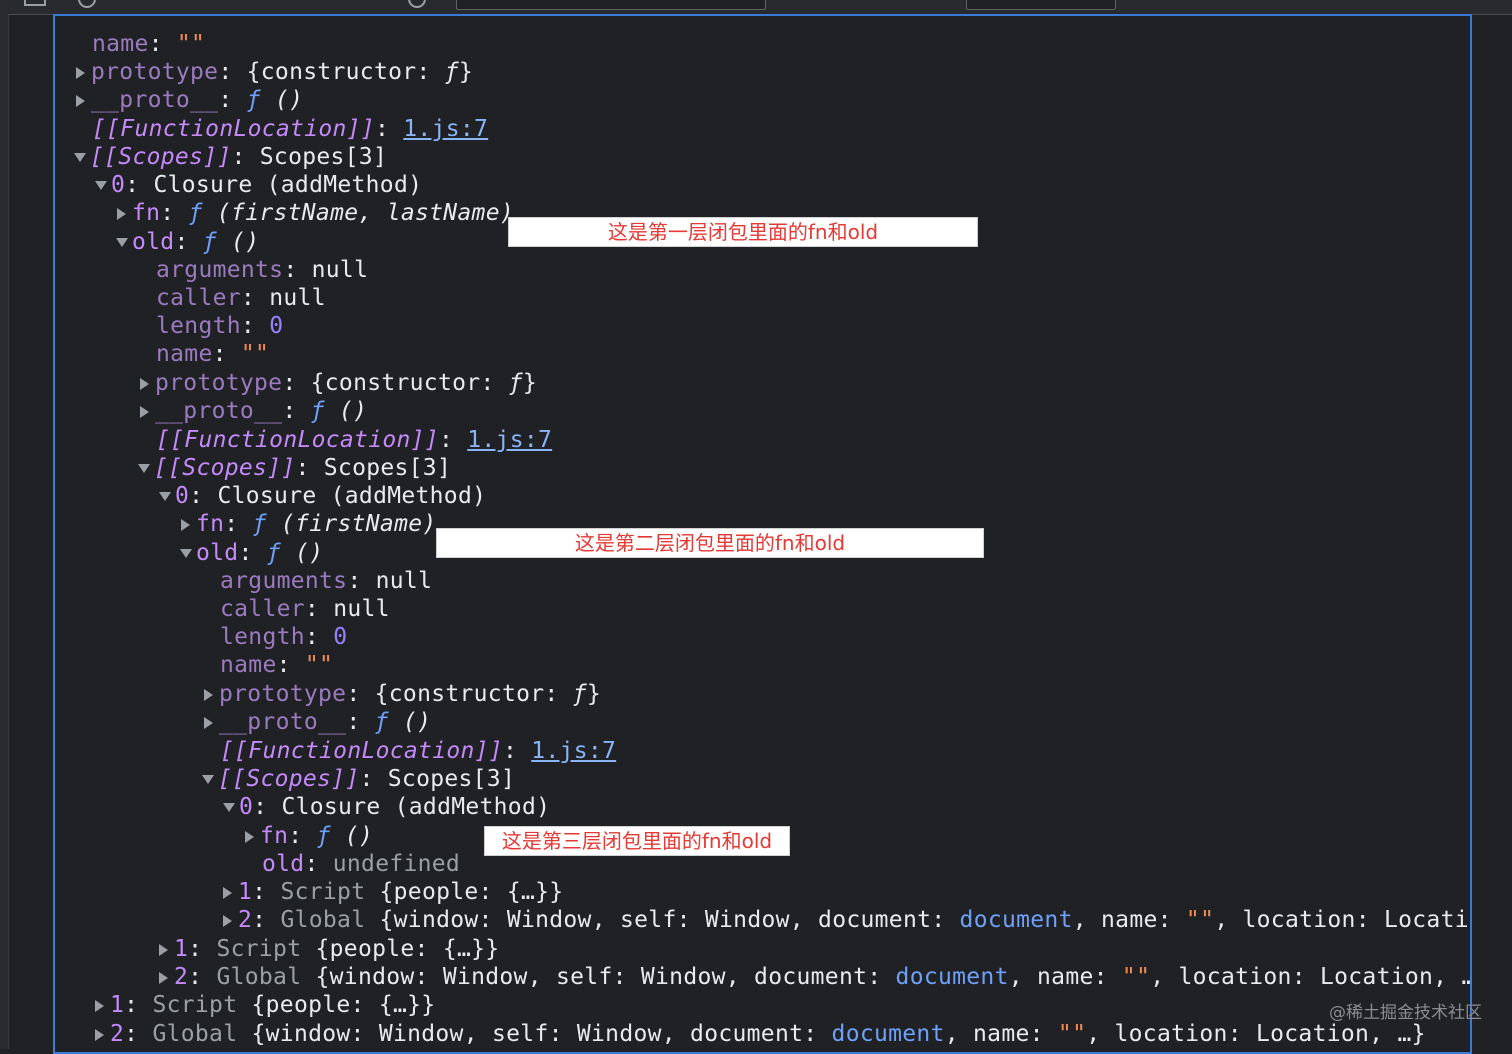 This screenshot has width=1512, height=1054. Describe the element at coordinates (146, 213) in the screenshot. I see `property-key: fn` at that location.